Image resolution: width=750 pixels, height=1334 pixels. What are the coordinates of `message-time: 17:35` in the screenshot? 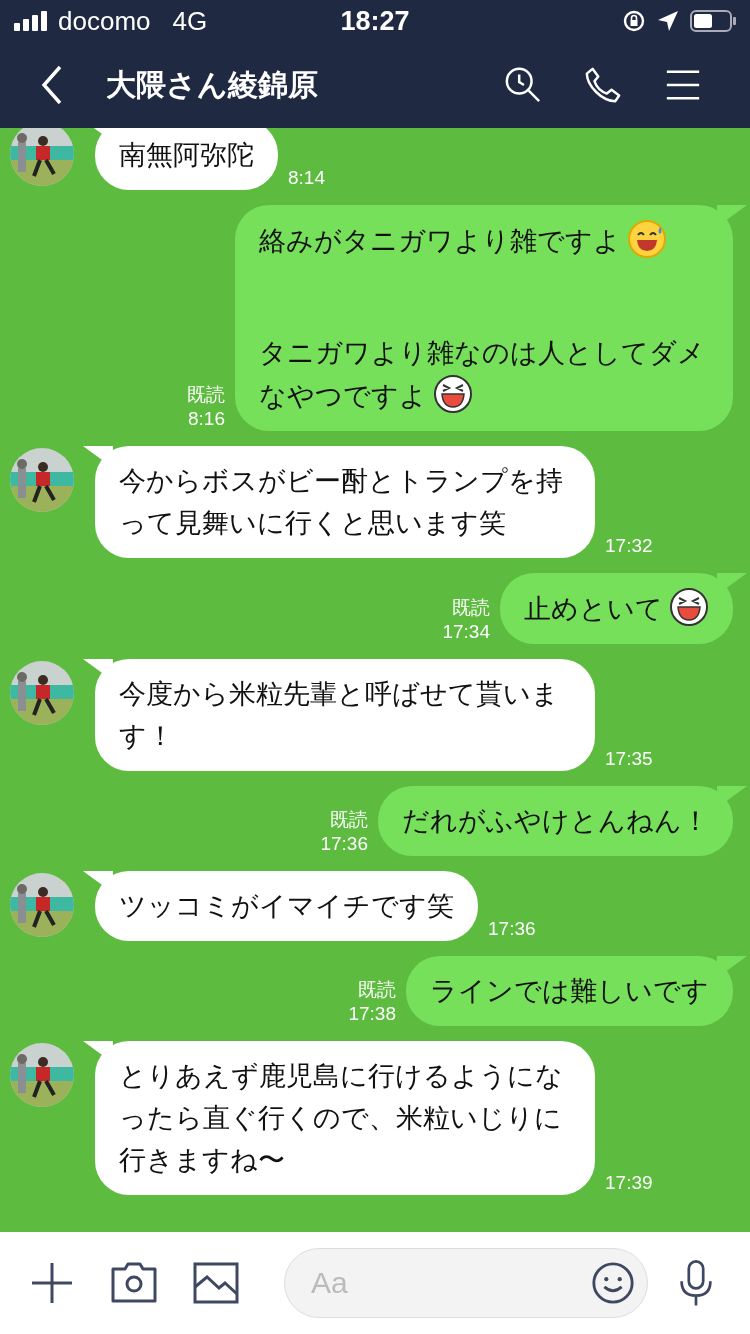 It's located at (629, 759).